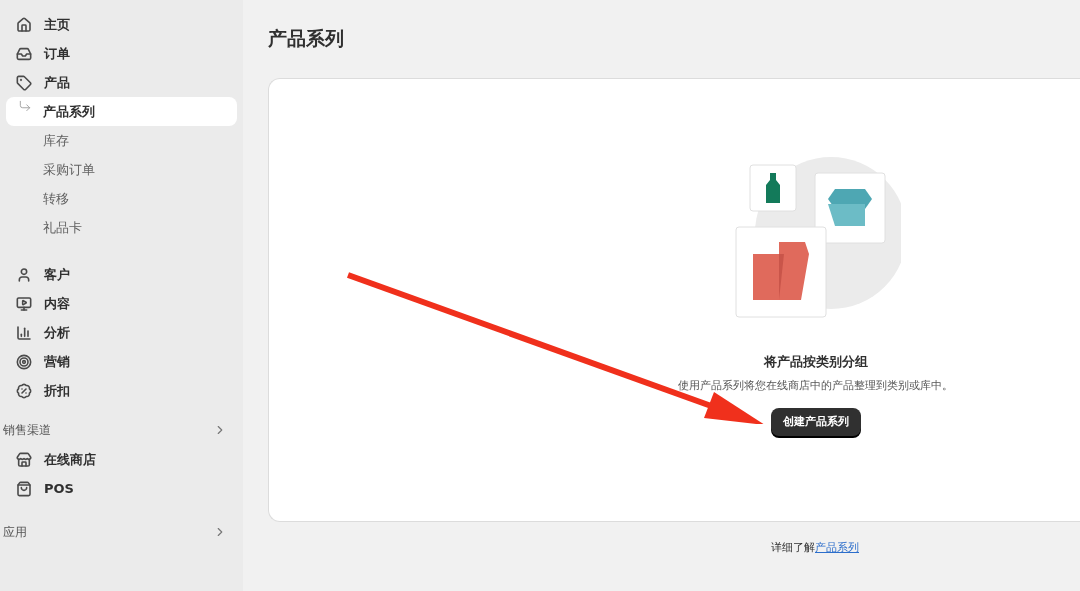  What do you see at coordinates (121, 111) in the screenshot?
I see `nav-subitem: 产品系列` at bounding box center [121, 111].